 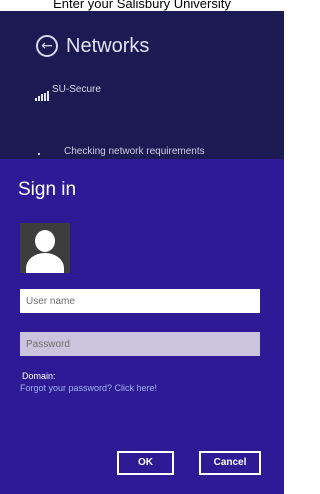 I want to click on cancel-button: Cancel, so click(x=230, y=463).